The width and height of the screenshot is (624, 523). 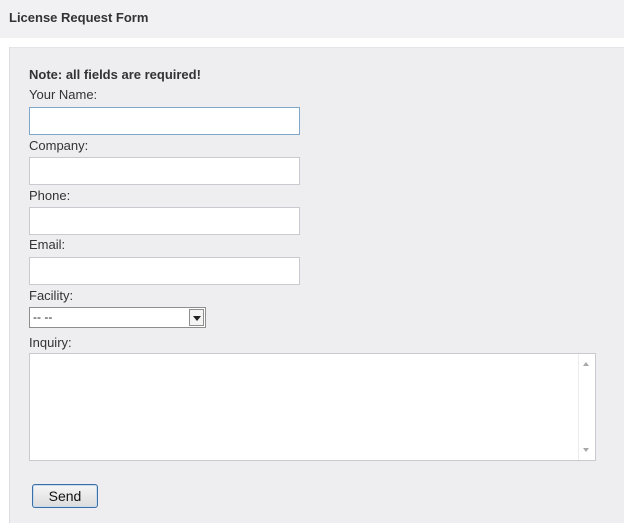 What do you see at coordinates (164, 221) in the screenshot?
I see `phone-field` at bounding box center [164, 221].